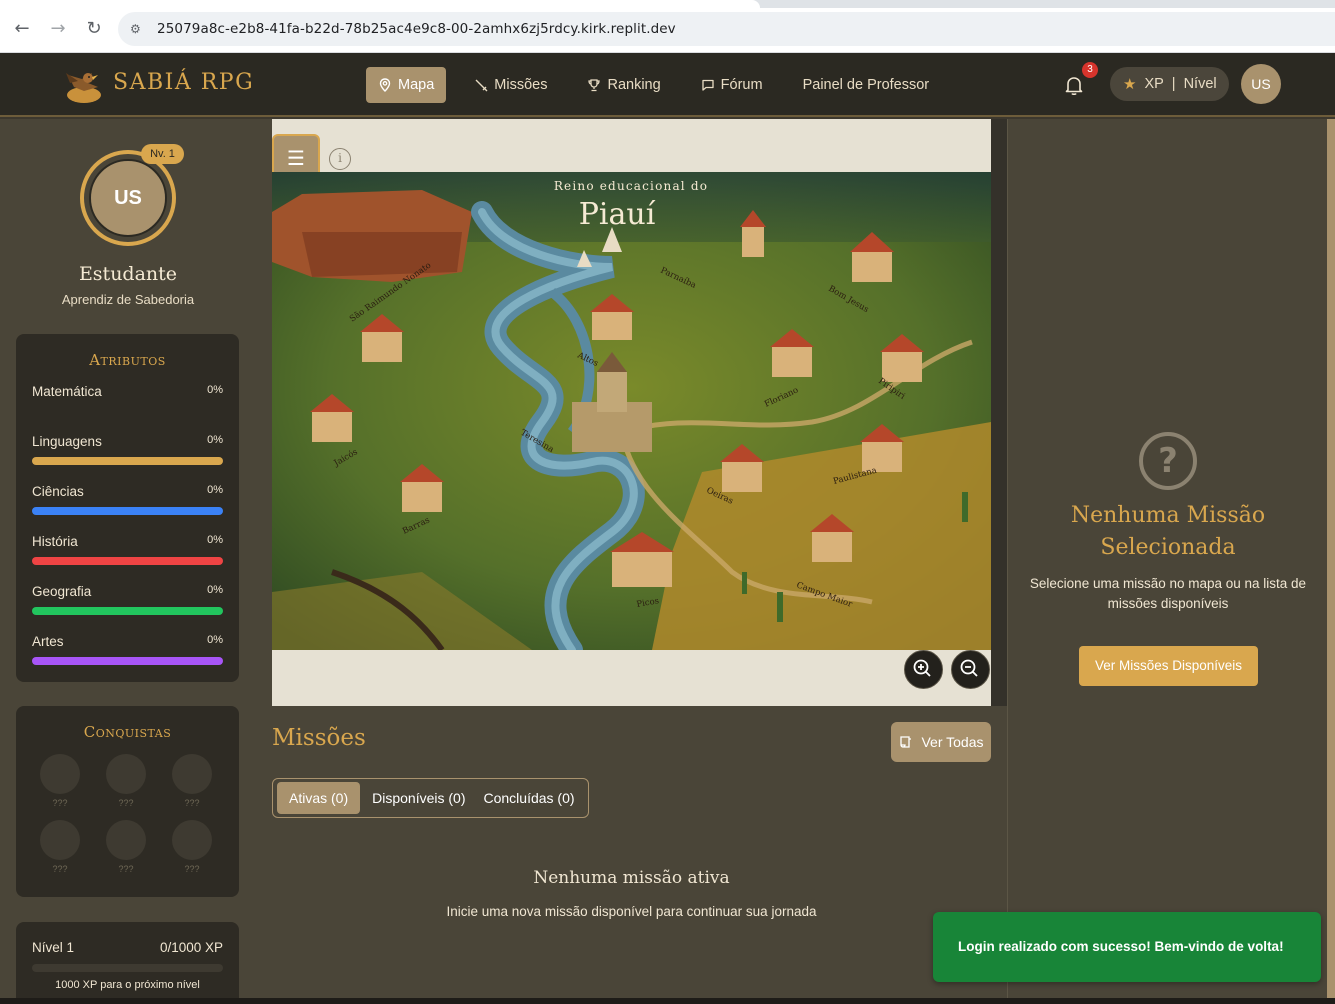 Image resolution: width=1335 pixels, height=1004 pixels. I want to click on level-xp: 0/1000 XP, so click(191, 947).